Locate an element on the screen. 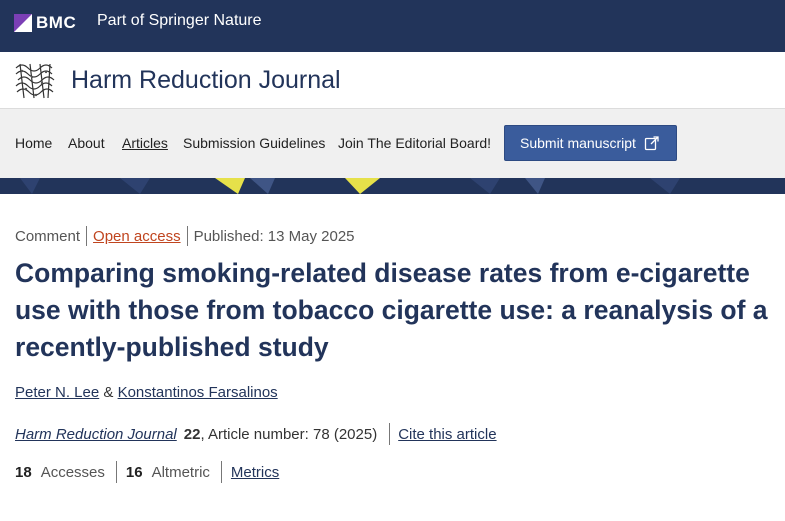 The height and width of the screenshot is (521, 785). top-header-bar: BMC Part of Springer Nature is located at coordinates (392, 26).